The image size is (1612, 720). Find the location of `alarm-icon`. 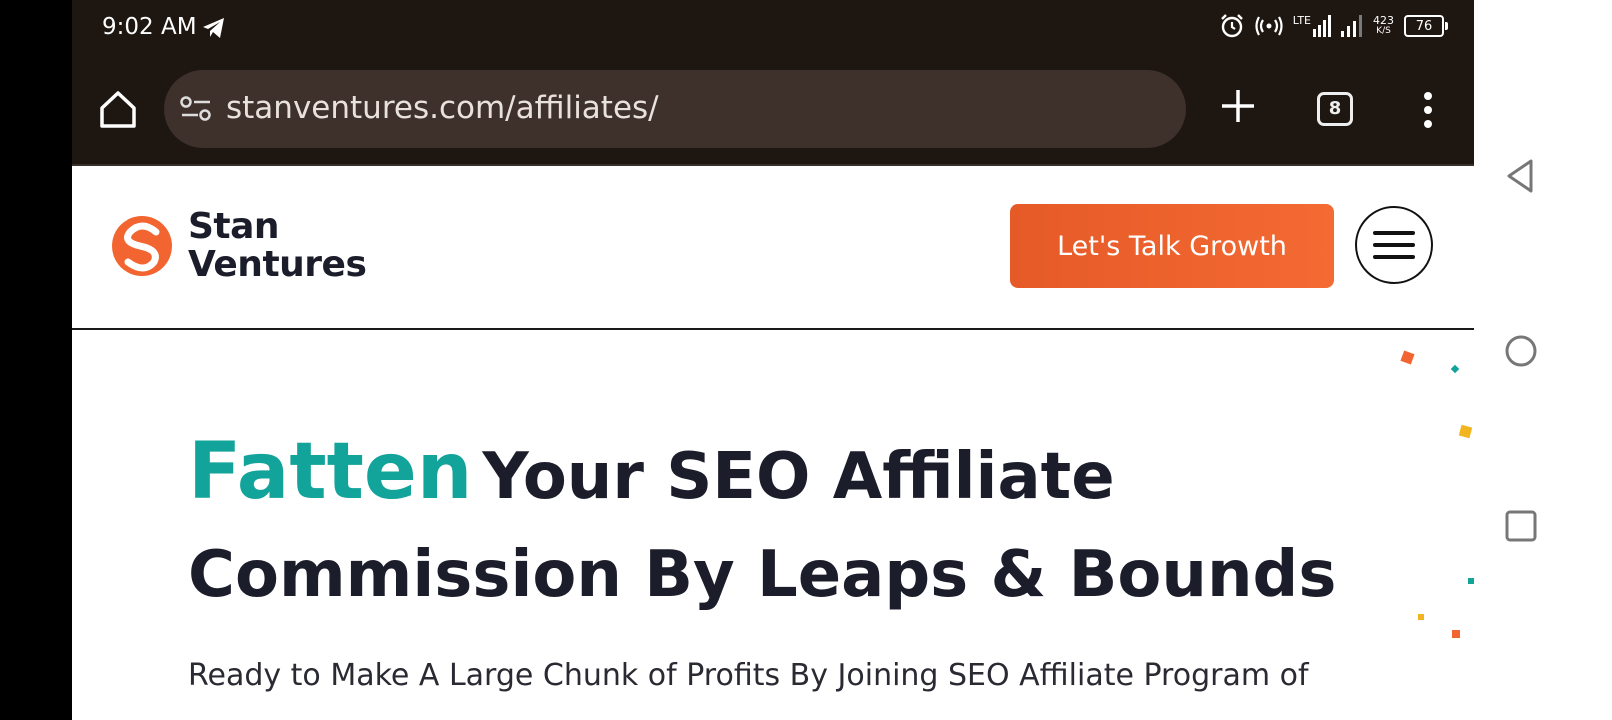

alarm-icon is located at coordinates (1231, 26).